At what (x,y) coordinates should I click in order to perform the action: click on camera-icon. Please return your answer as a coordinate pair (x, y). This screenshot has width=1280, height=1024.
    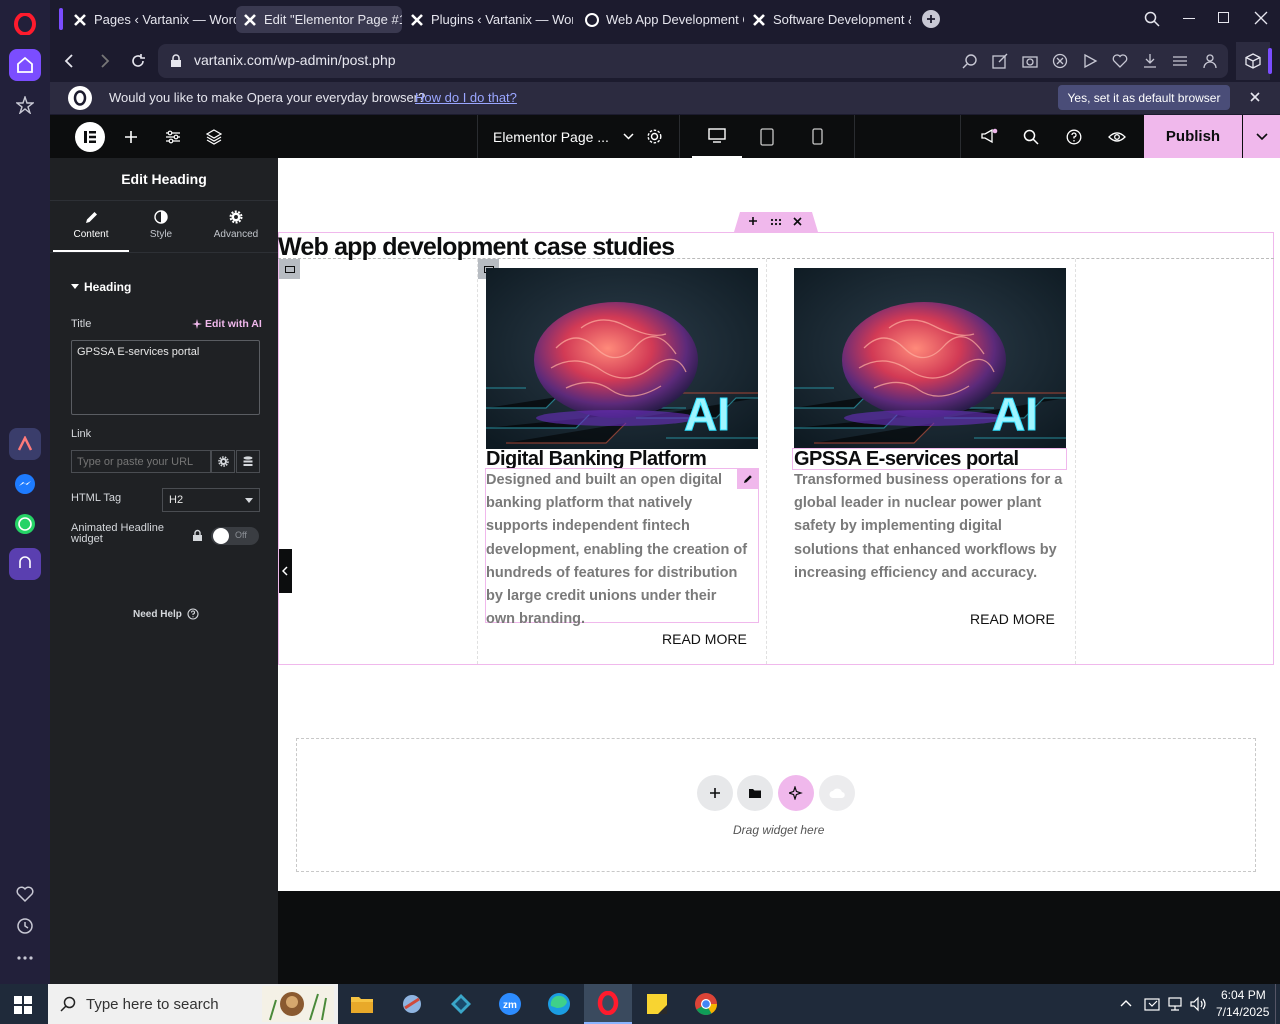
    Looking at the image, I should click on (1030, 61).